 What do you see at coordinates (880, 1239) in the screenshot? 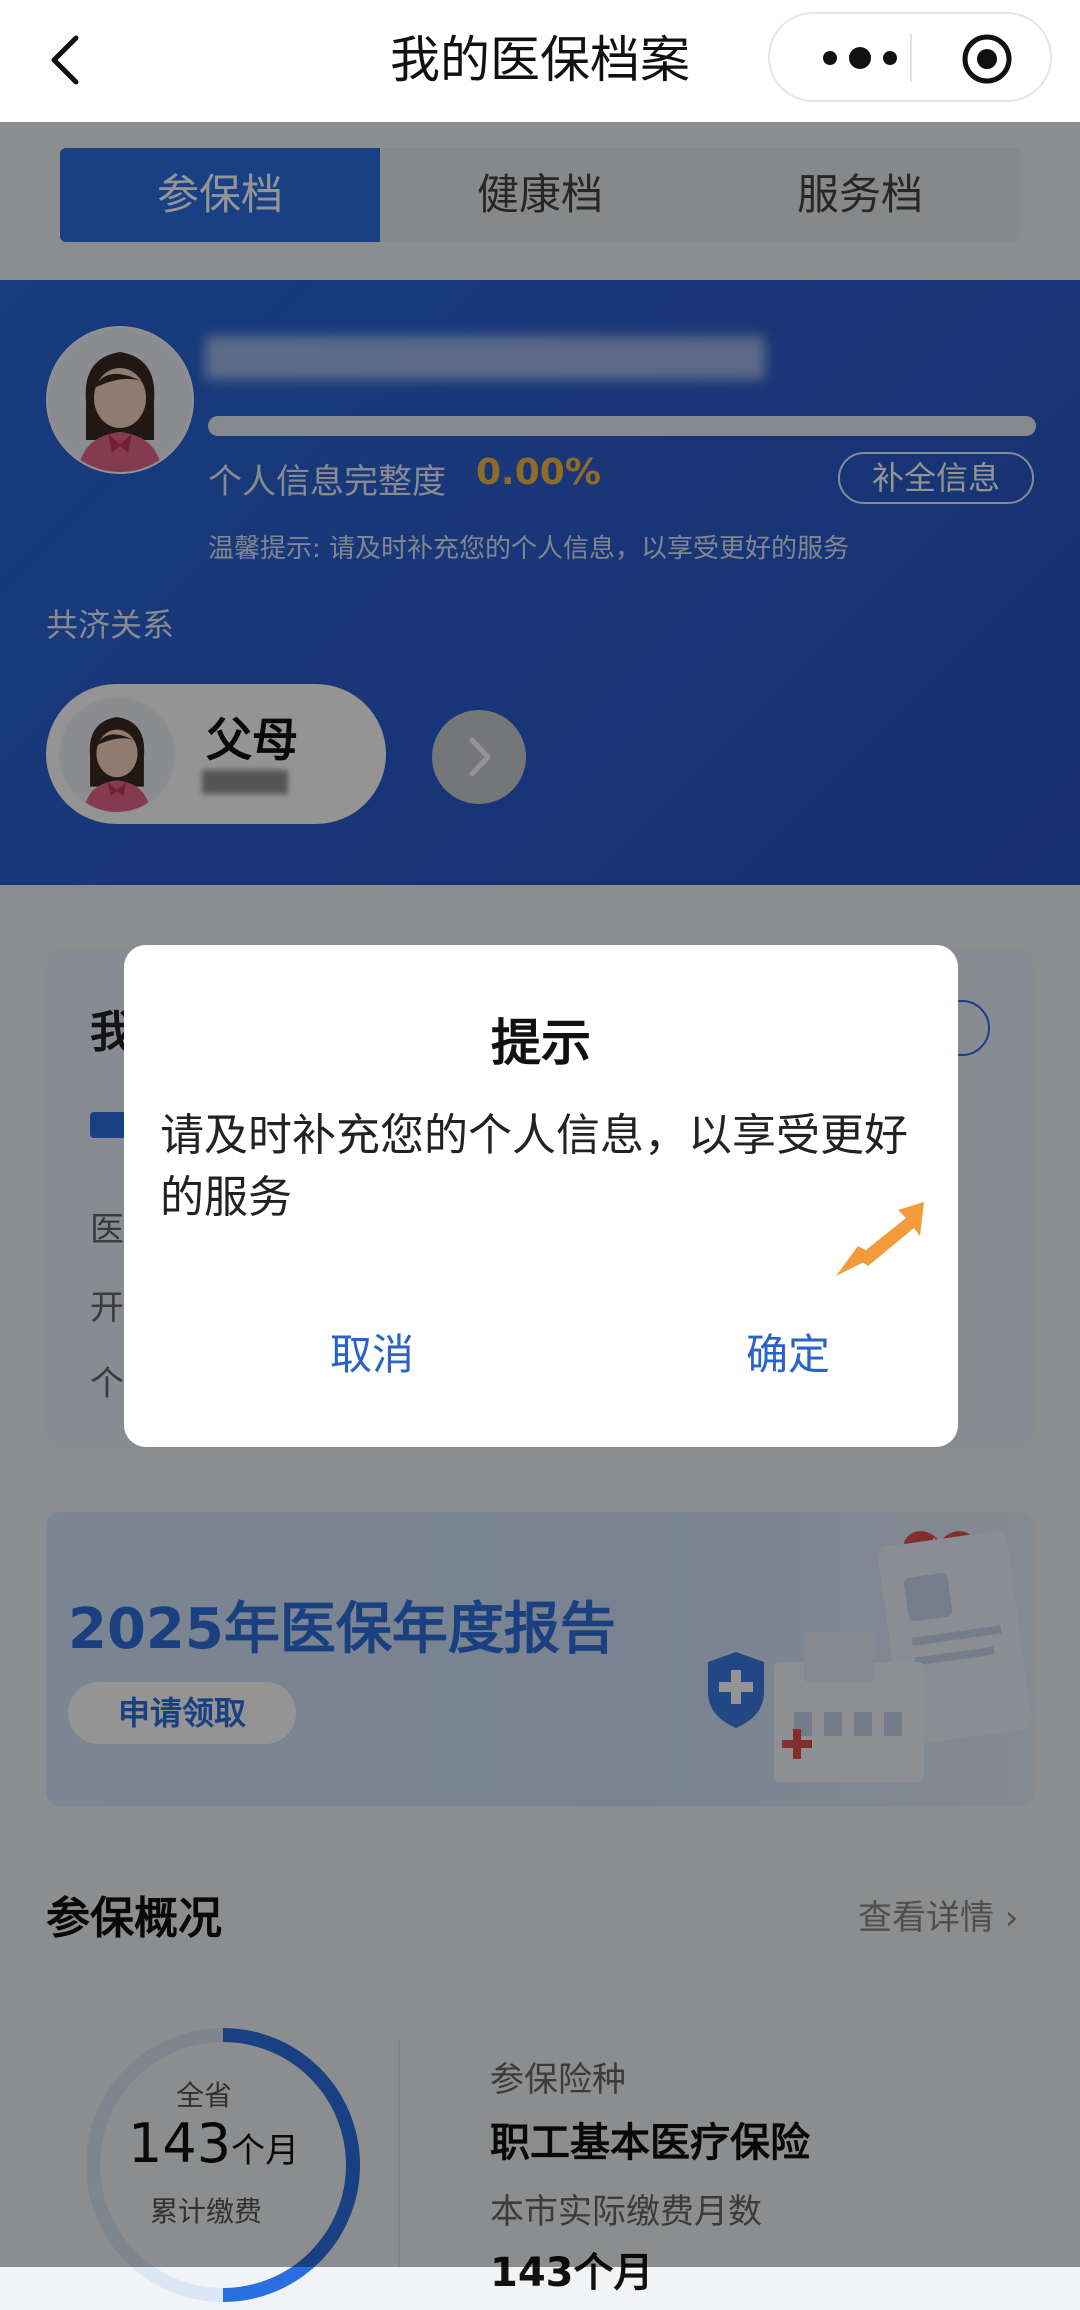
I see `pointer-arrow-icon` at bounding box center [880, 1239].